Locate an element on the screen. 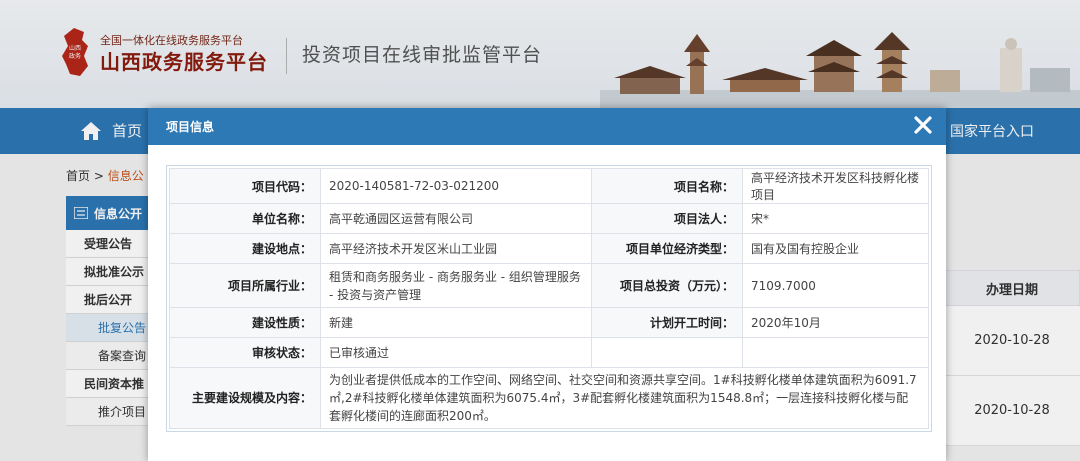  info-row: 单位名称： 高平乾通园区运营有限公司 项目法人： 宋* is located at coordinates (549, 218).